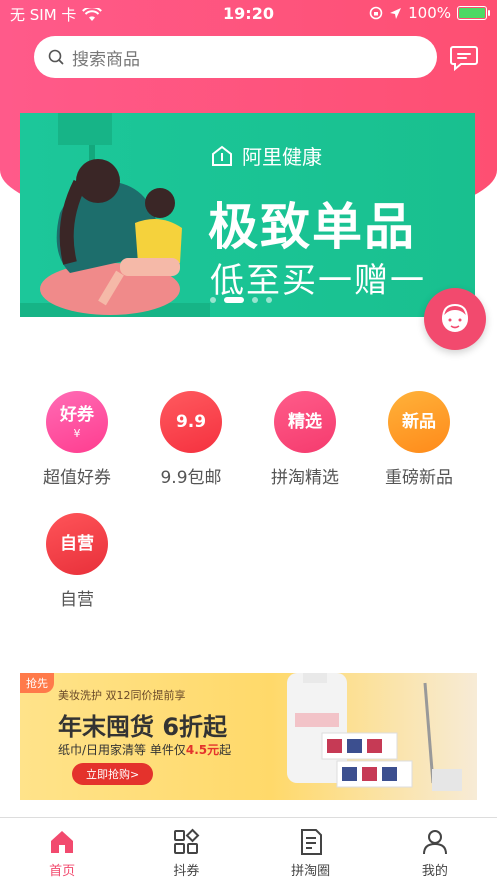 The width and height of the screenshot is (497, 883). What do you see at coordinates (186, 871) in the screenshot?
I see `tab-coupons-label: 抖券` at bounding box center [186, 871].